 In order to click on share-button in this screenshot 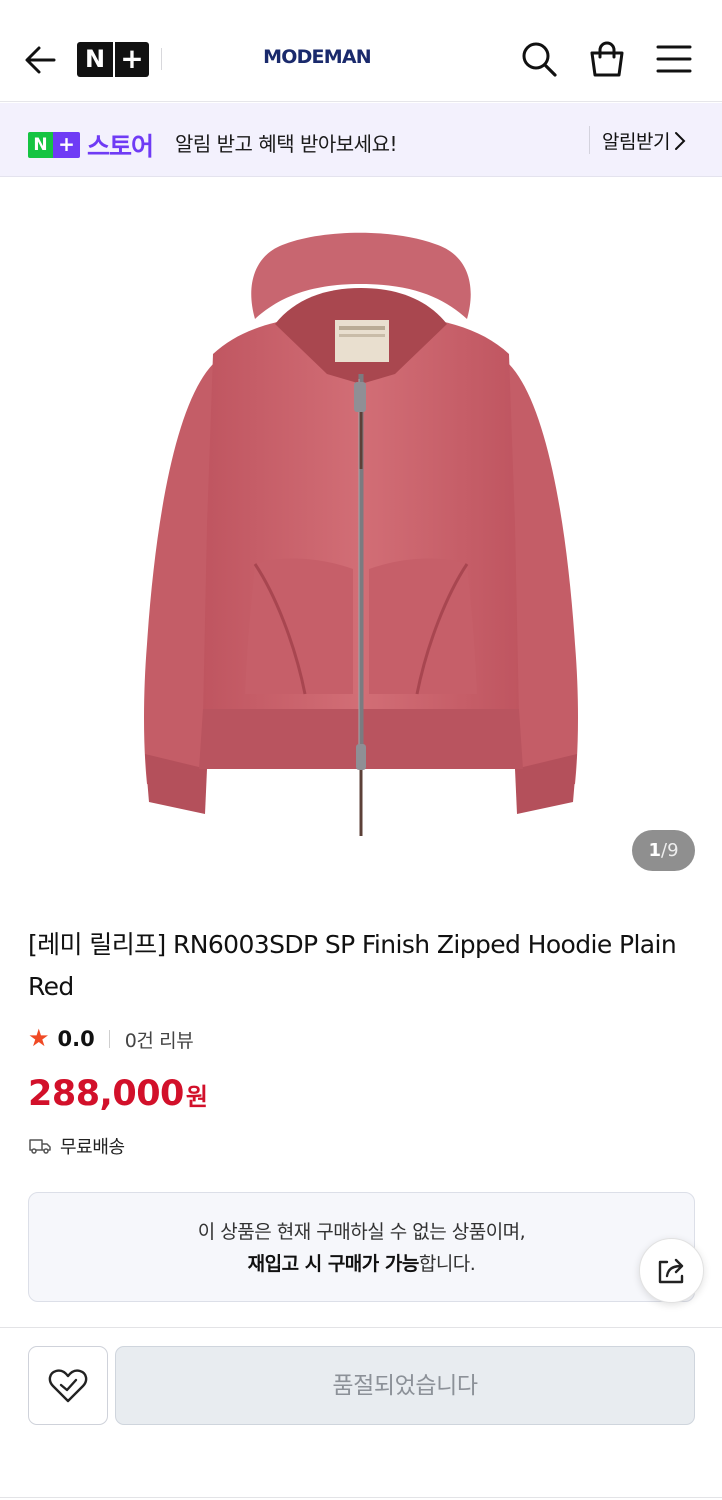, I will do `click(671, 1270)`.